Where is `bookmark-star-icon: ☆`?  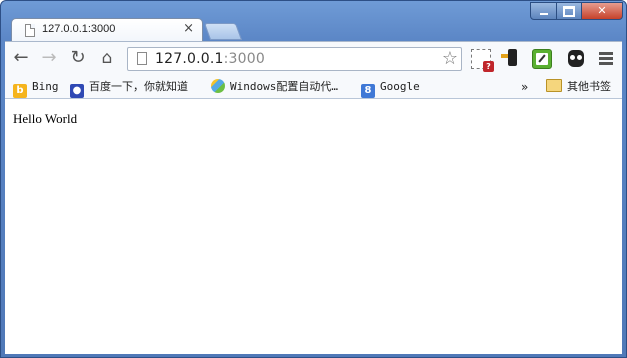
bookmark-star-icon: ☆ is located at coordinates (450, 59).